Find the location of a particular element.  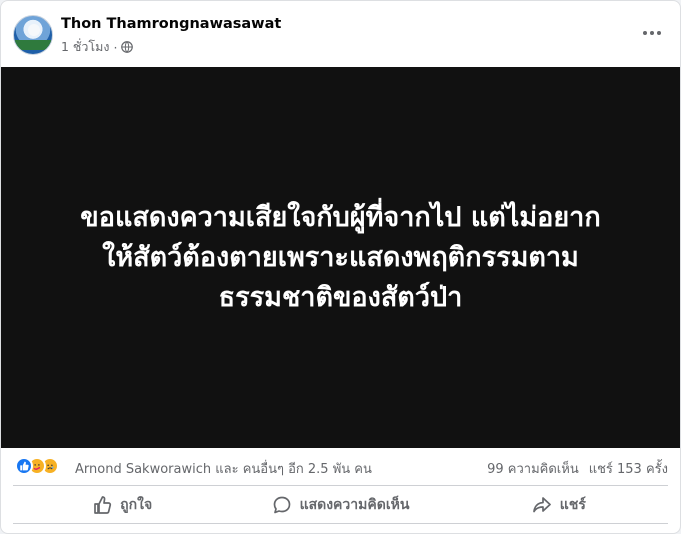

comment-label: แสดงความคิดเห็น is located at coordinates (354, 505).